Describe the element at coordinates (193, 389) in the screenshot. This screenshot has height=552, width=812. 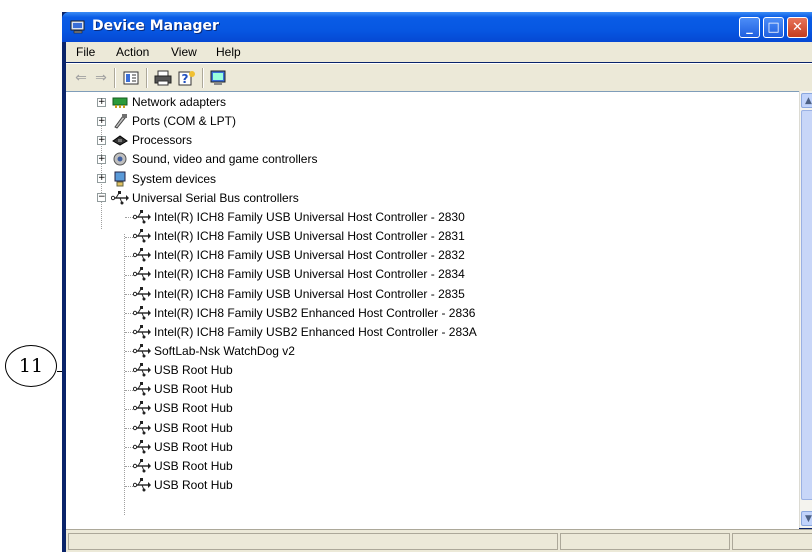
I see `usb-device-9-label: USB Root Hub` at that location.